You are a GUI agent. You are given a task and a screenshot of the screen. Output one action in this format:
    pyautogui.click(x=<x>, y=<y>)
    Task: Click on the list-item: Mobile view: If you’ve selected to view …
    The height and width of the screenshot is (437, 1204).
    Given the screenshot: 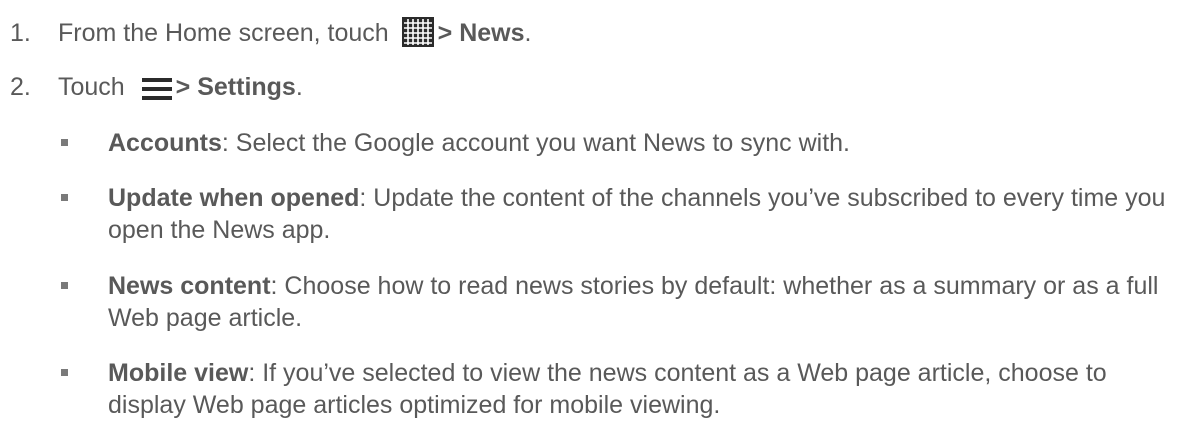 What is the action you would take?
    pyautogui.click(x=648, y=389)
    